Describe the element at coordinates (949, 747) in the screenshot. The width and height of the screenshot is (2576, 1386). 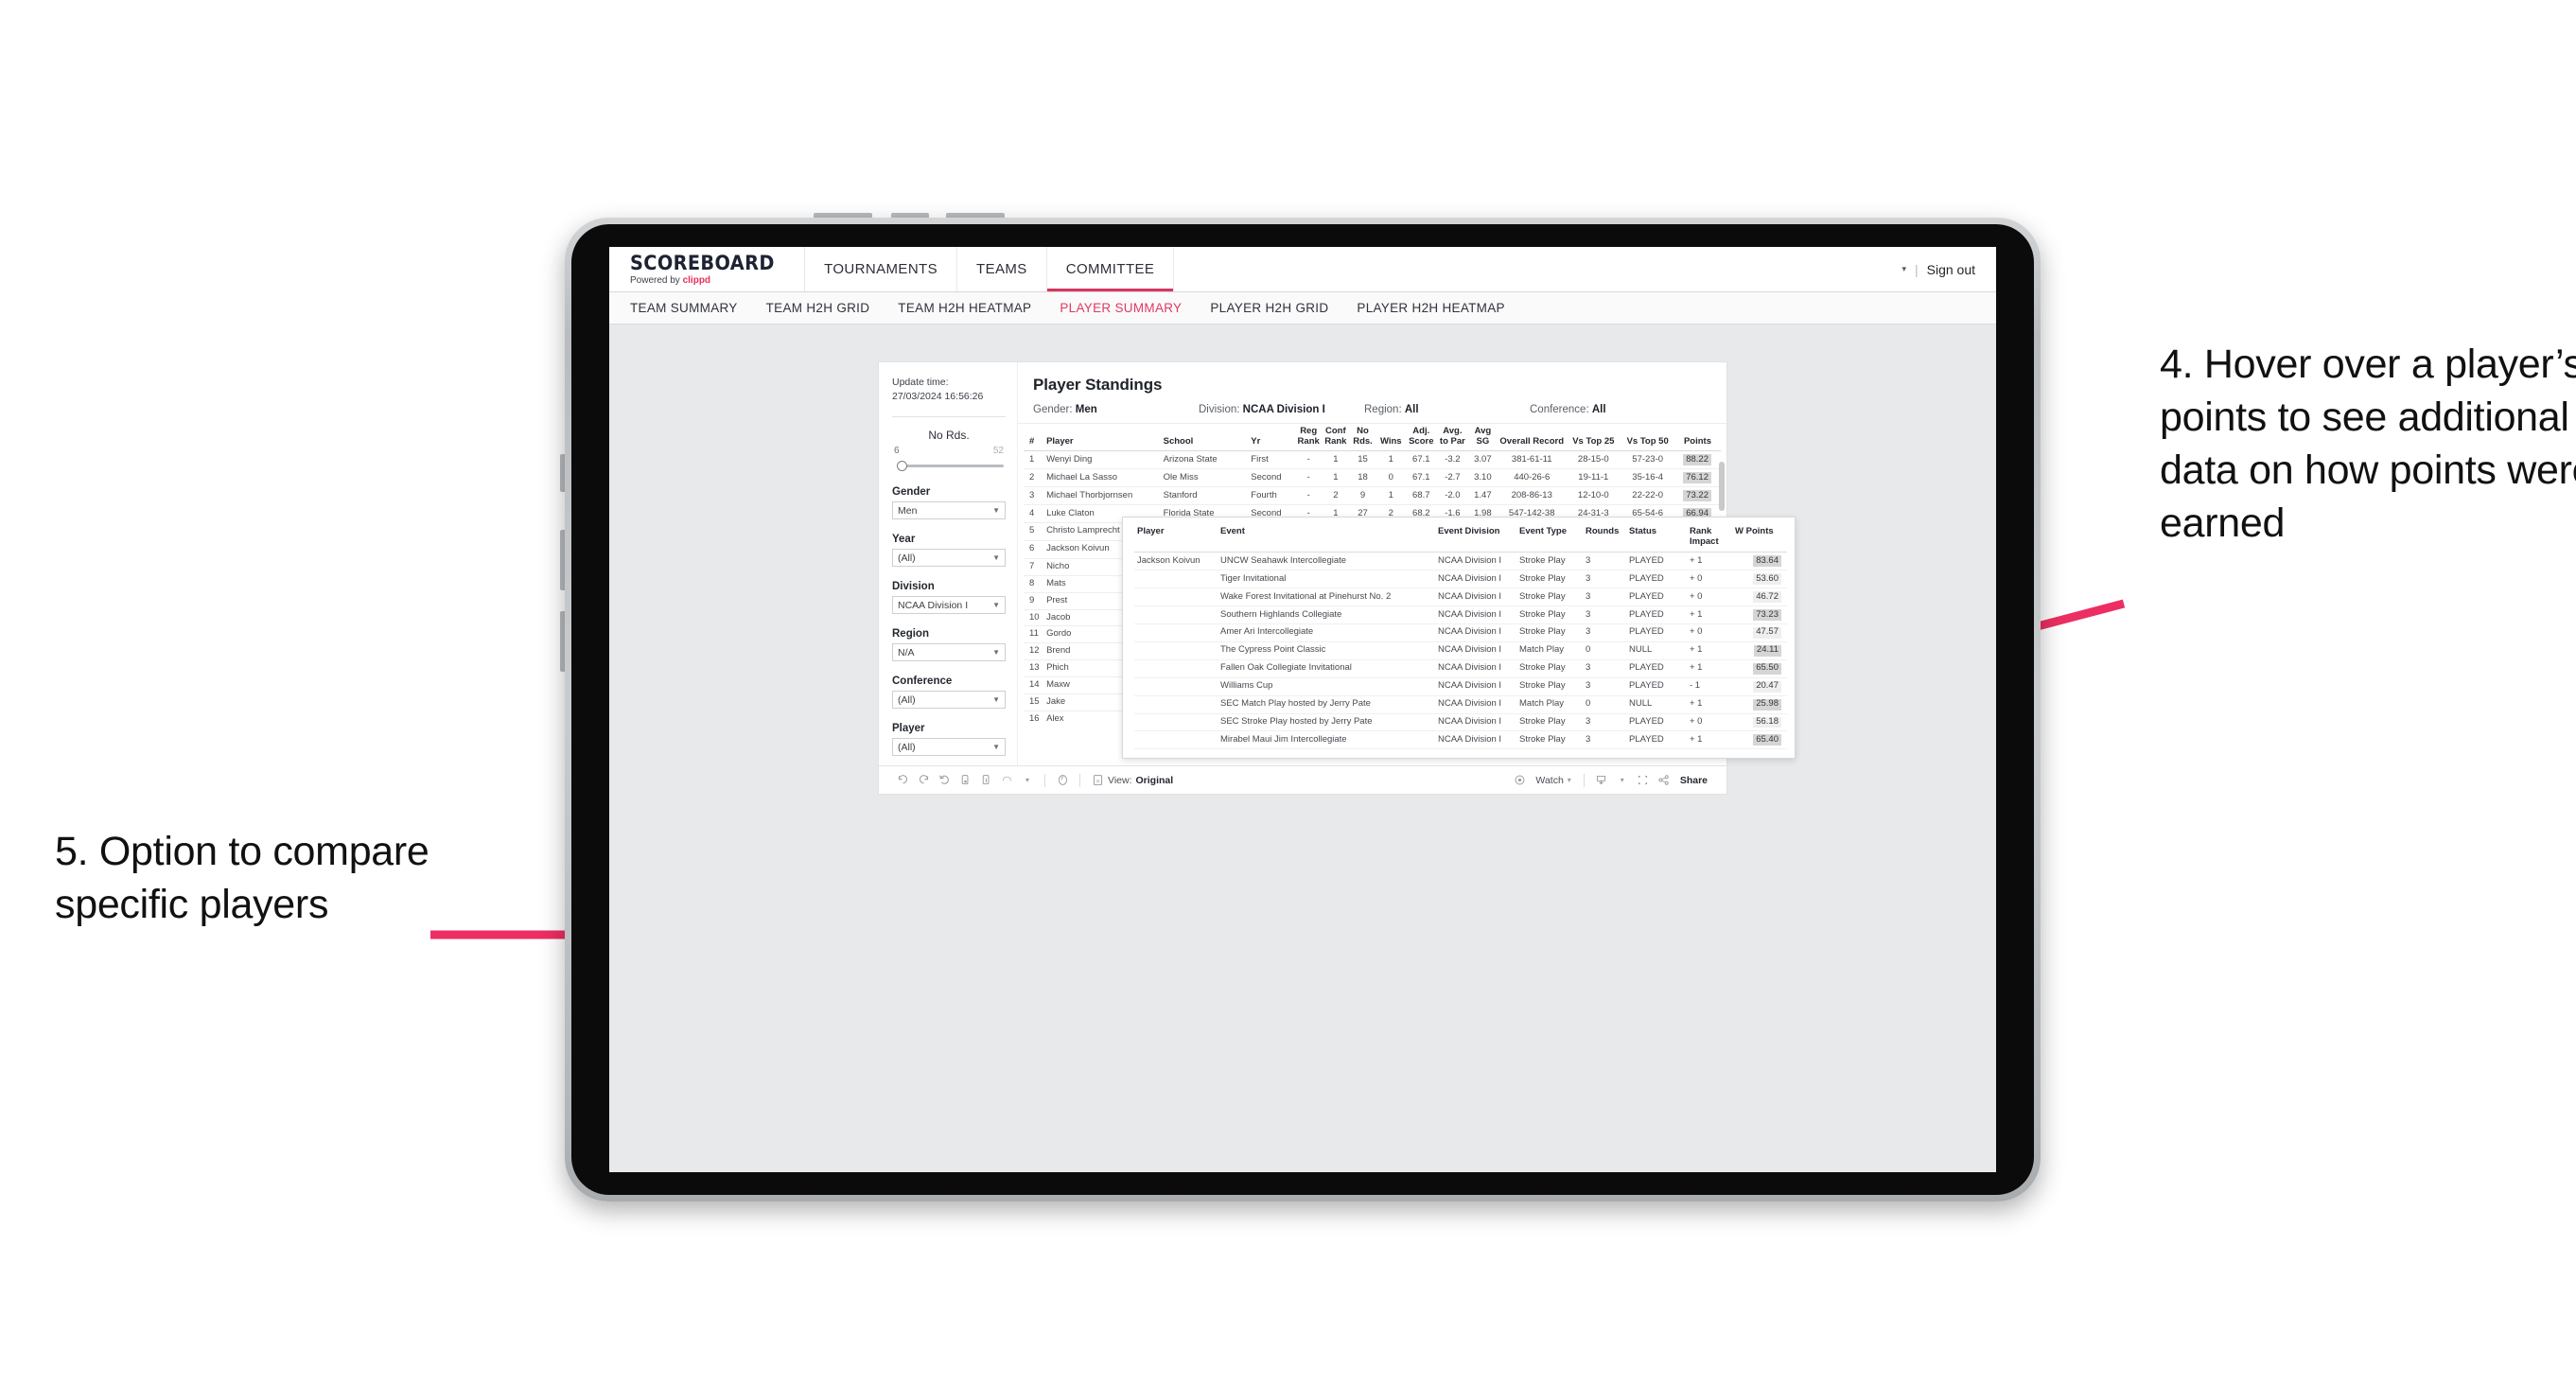
I see `filter-player-select: (All) ▼` at that location.